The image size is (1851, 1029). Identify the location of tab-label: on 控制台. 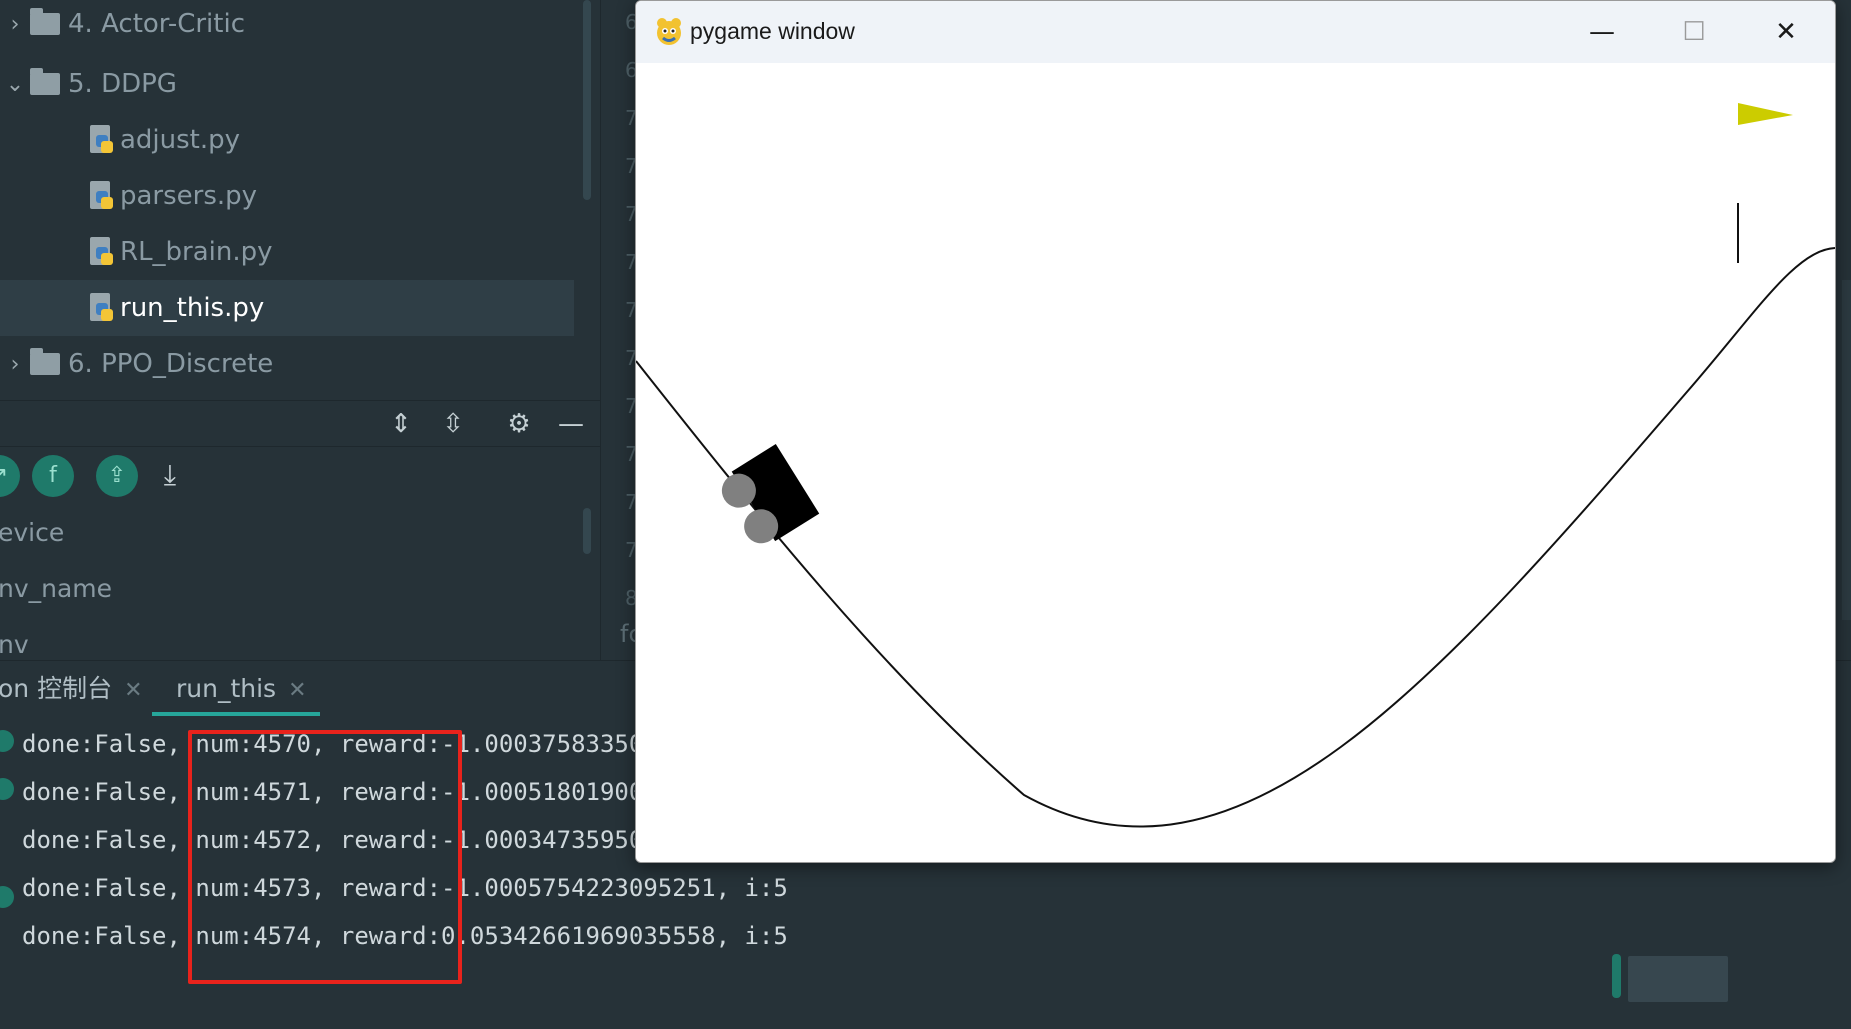
(56, 688).